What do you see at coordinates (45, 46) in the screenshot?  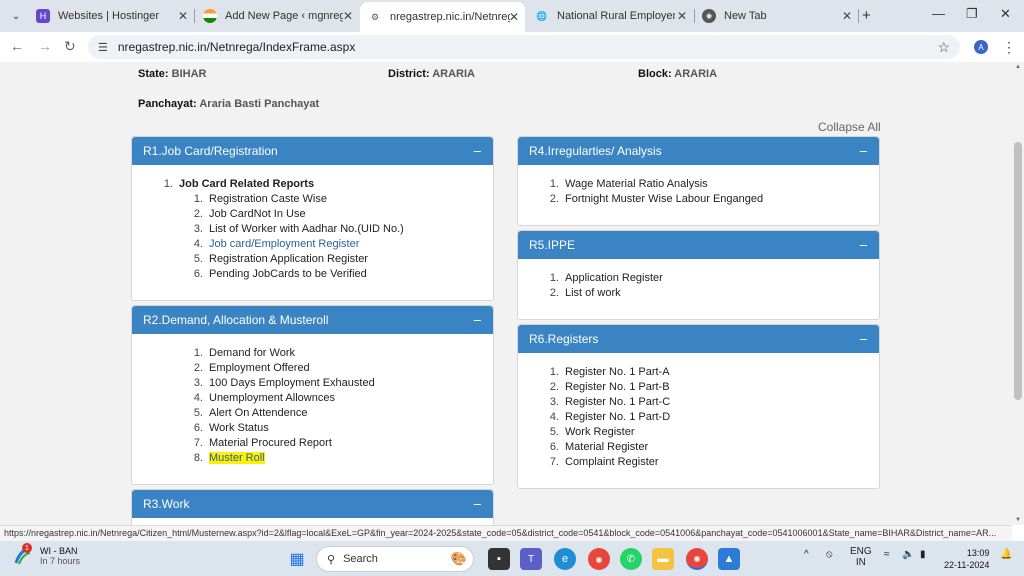 I see `forward-arrow-icon: →` at bounding box center [45, 46].